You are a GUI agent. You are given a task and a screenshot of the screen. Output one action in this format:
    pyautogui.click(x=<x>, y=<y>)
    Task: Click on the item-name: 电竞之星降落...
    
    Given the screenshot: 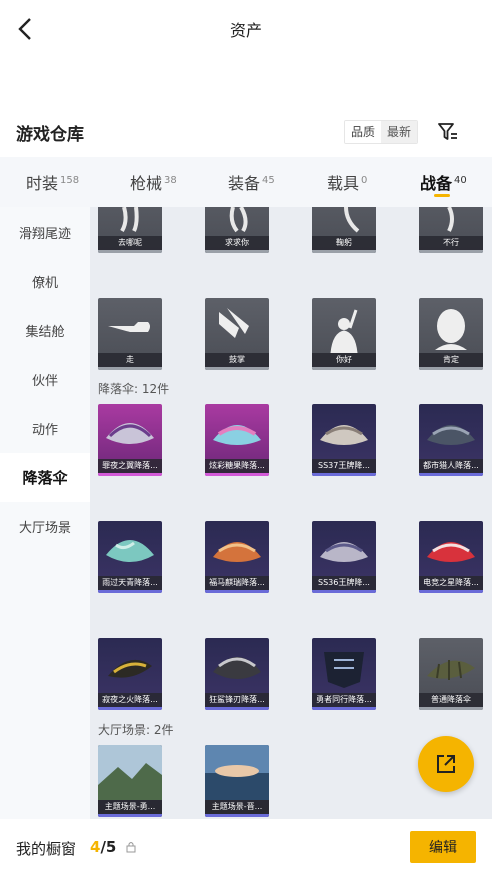 What is the action you would take?
    pyautogui.click(x=451, y=583)
    